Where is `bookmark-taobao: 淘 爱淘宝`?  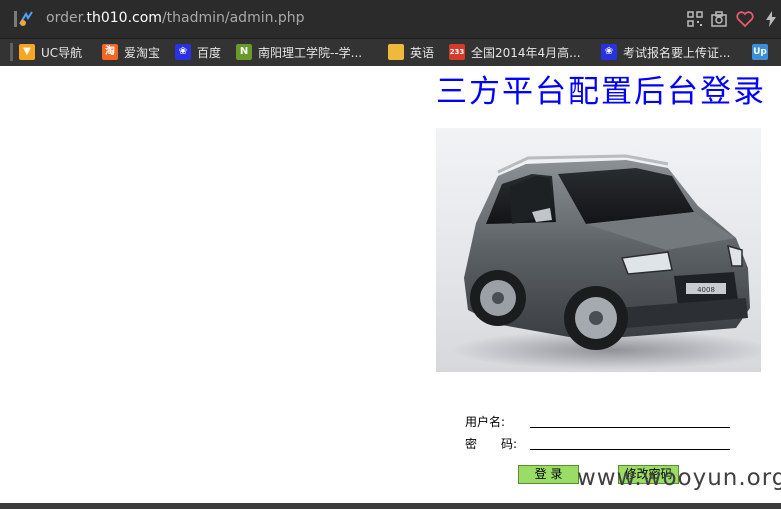
bookmark-taobao: 淘 爱淘宝 is located at coordinates (131, 52).